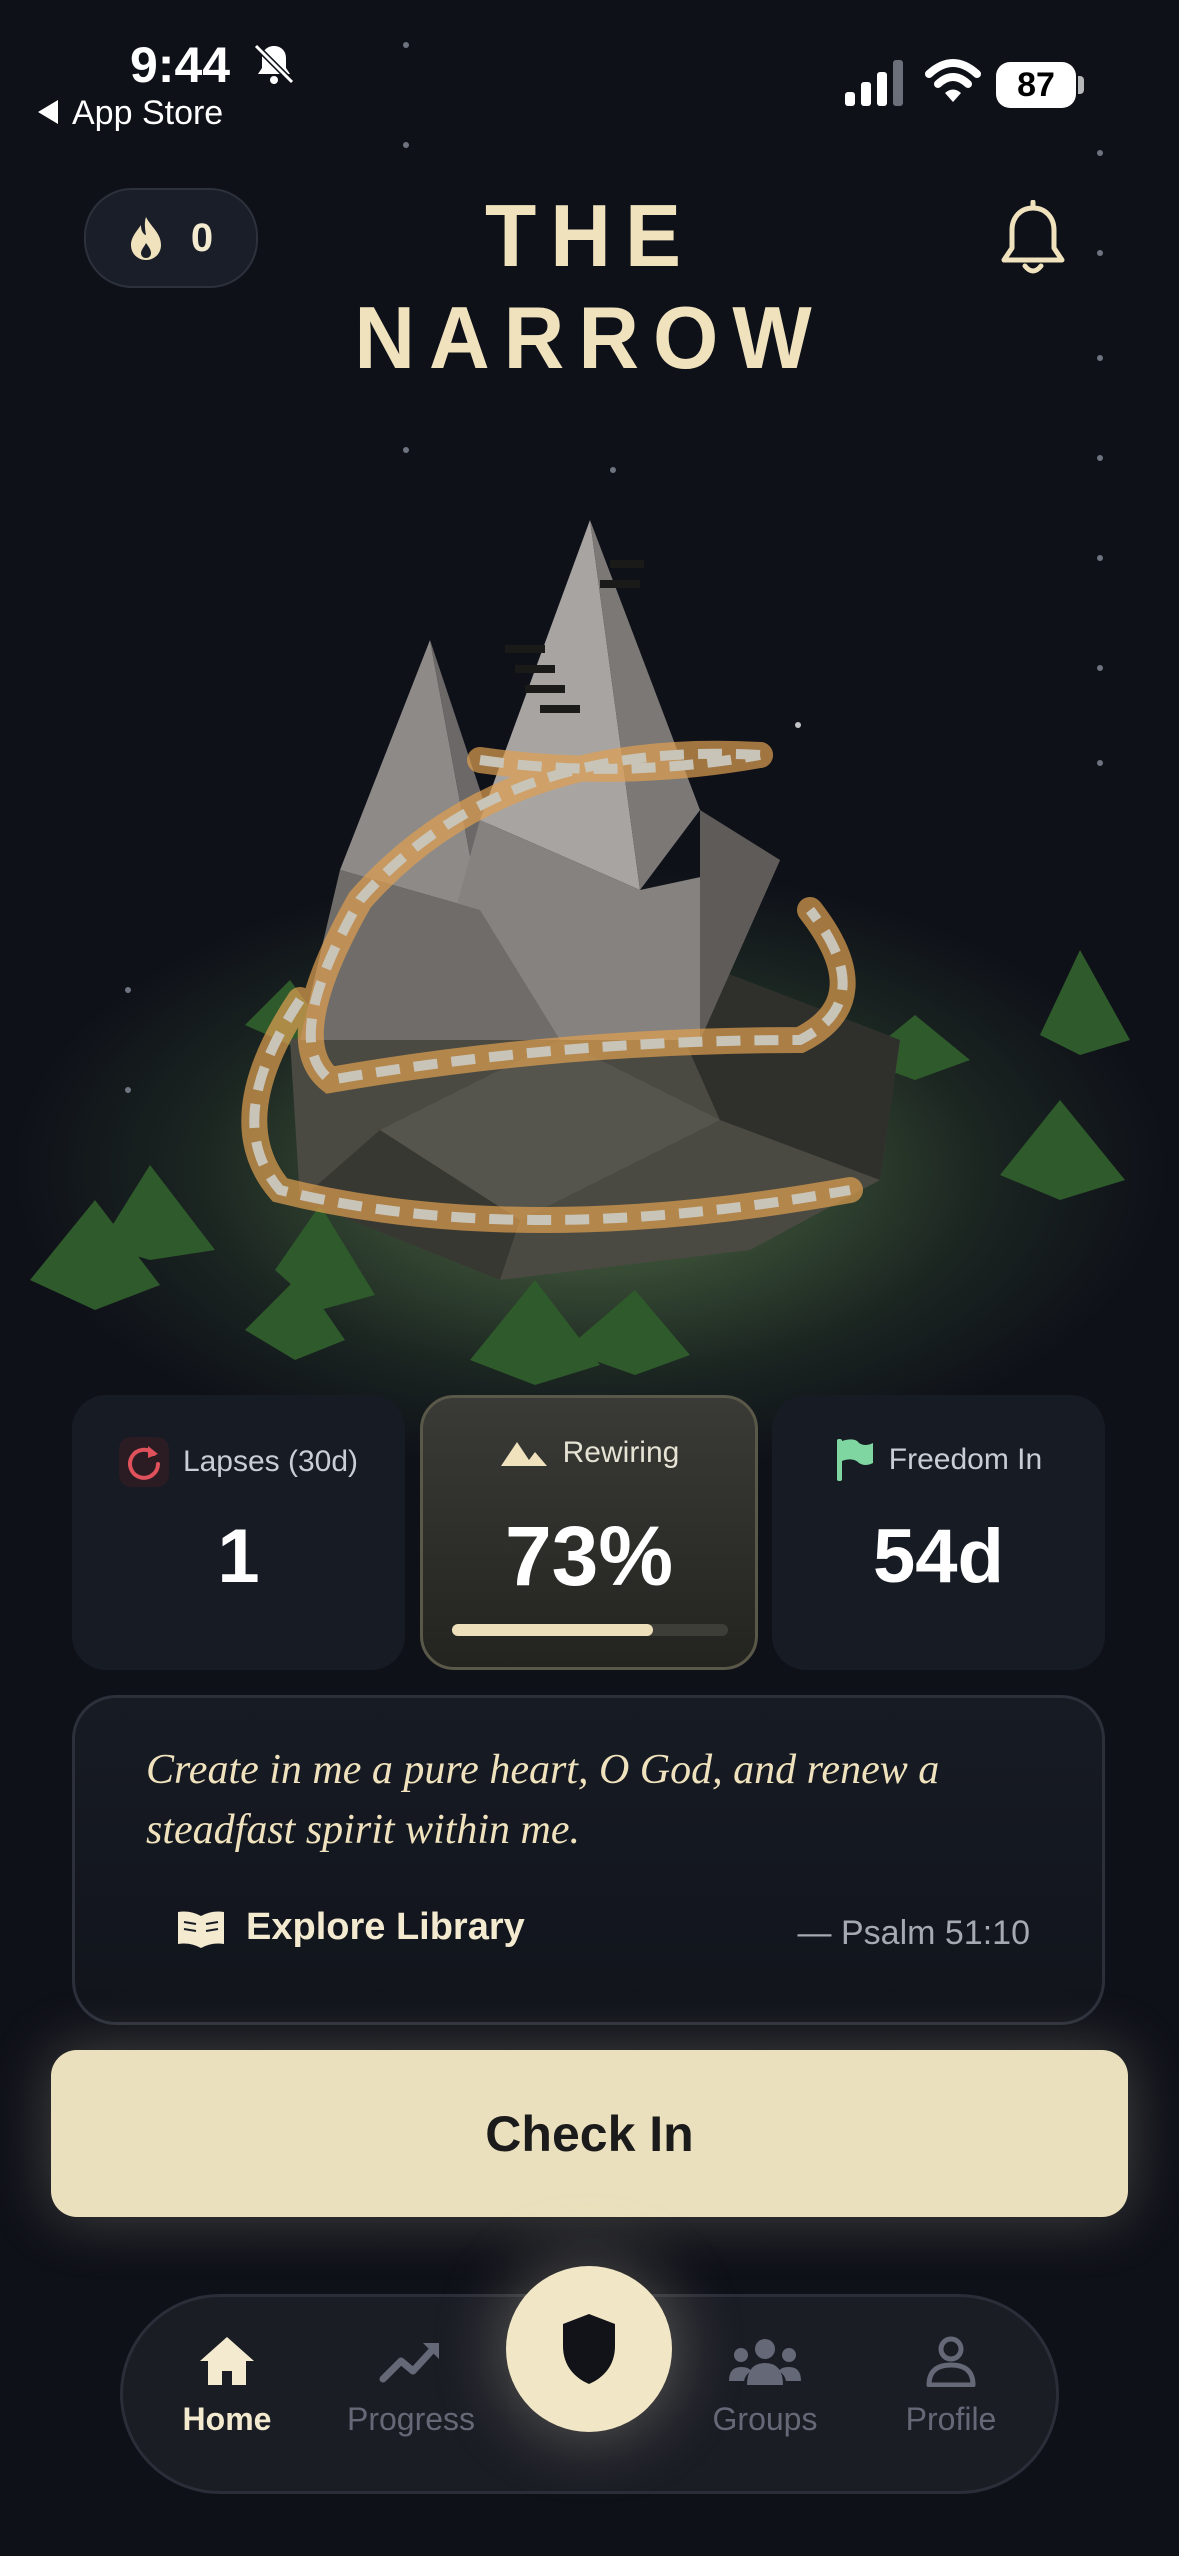 The width and height of the screenshot is (1179, 2556). What do you see at coordinates (951, 2361) in the screenshot?
I see `person-icon` at bounding box center [951, 2361].